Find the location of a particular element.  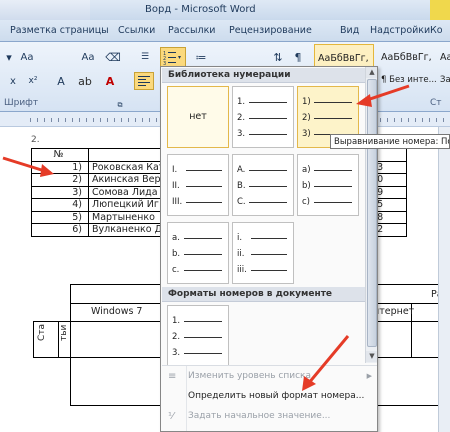

marker: ii. is located at coordinates (241, 254).